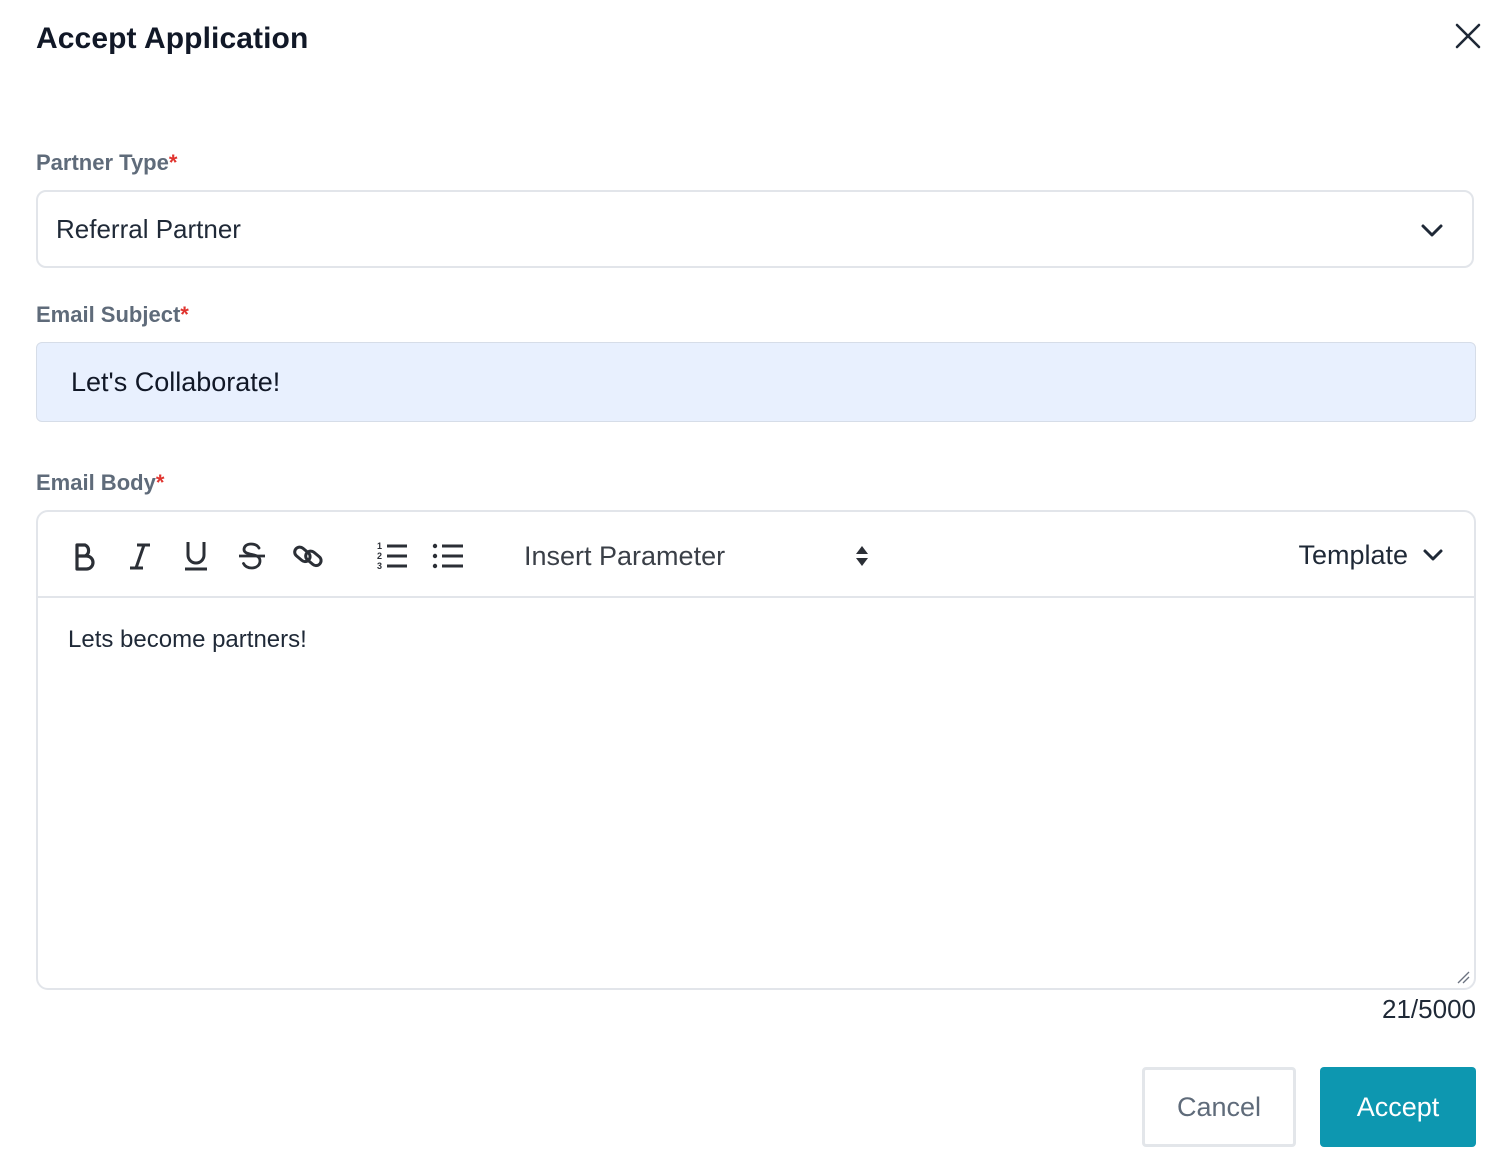 Image resolution: width=1512 pixels, height=1174 pixels. I want to click on character-count: 21/5000, so click(1429, 1009).